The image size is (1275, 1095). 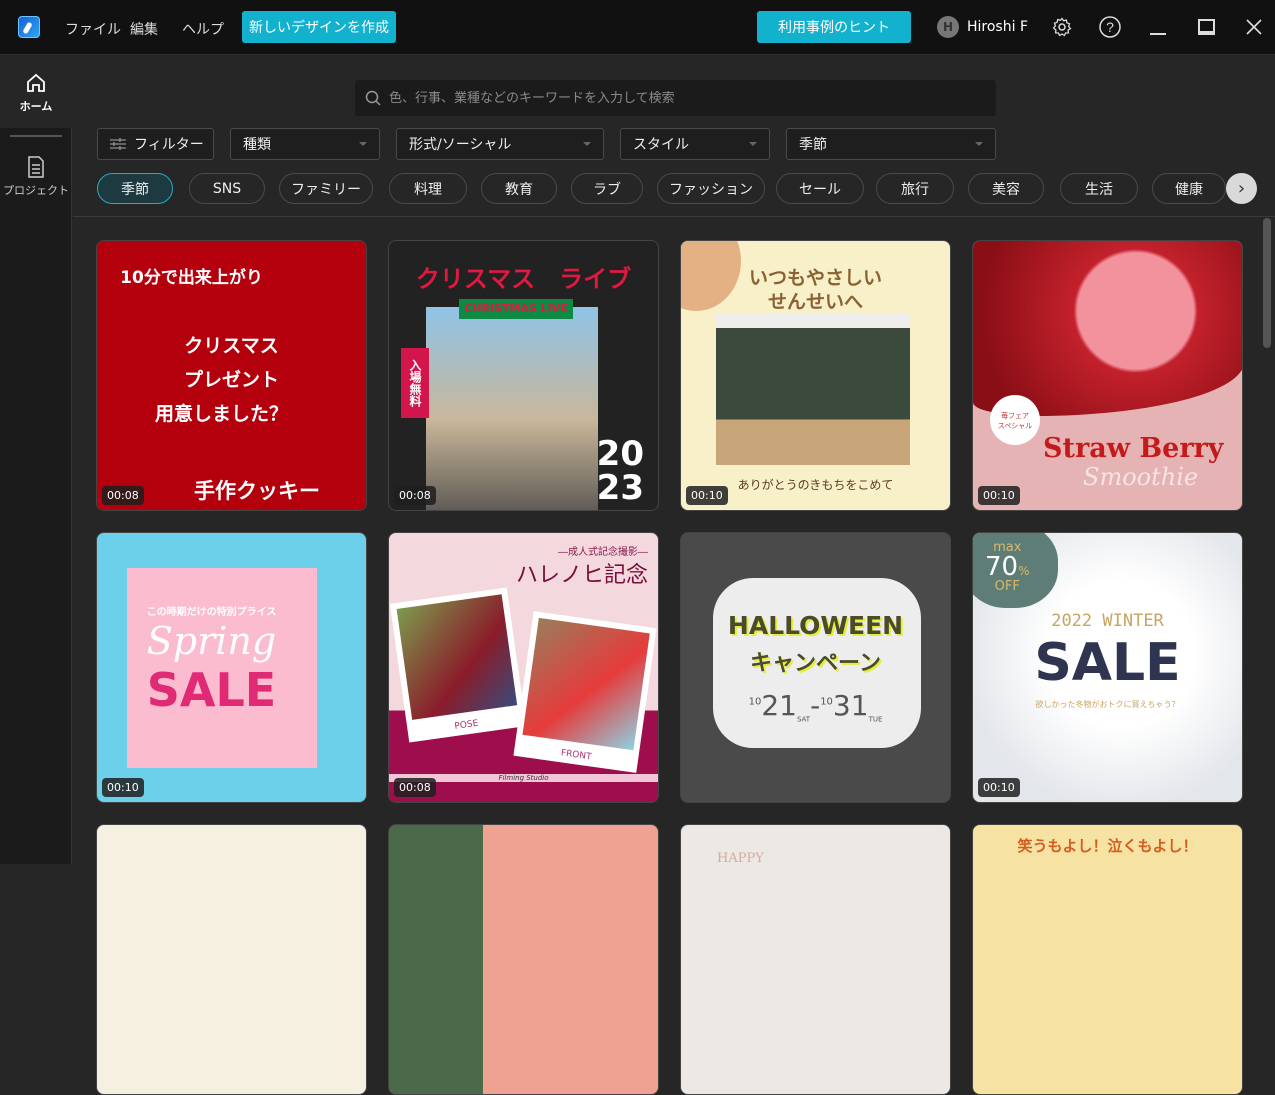 What do you see at coordinates (1206, 27) in the screenshot?
I see `maximize-icon` at bounding box center [1206, 27].